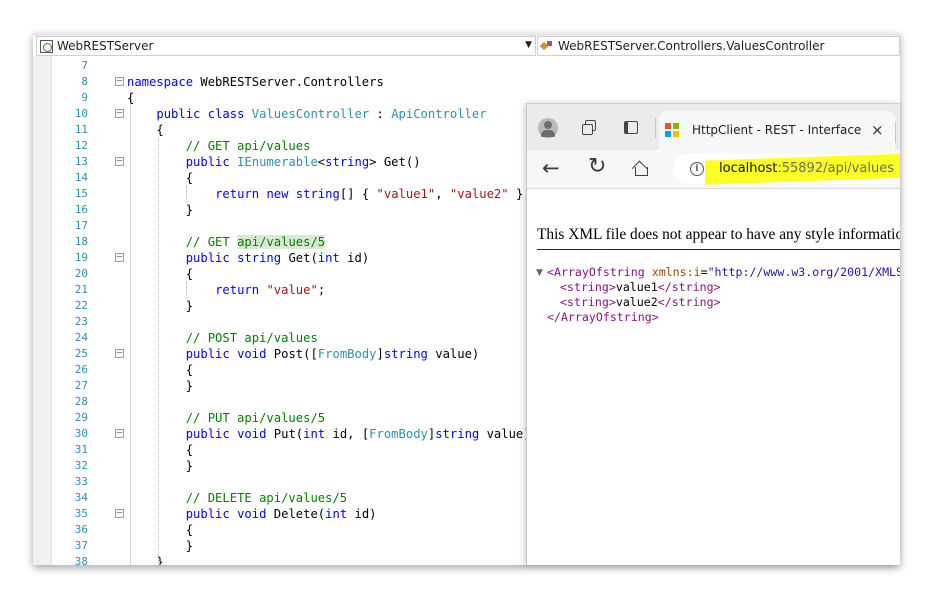 This screenshot has height=598, width=932. I want to click on xml-text: value2, so click(636, 302).